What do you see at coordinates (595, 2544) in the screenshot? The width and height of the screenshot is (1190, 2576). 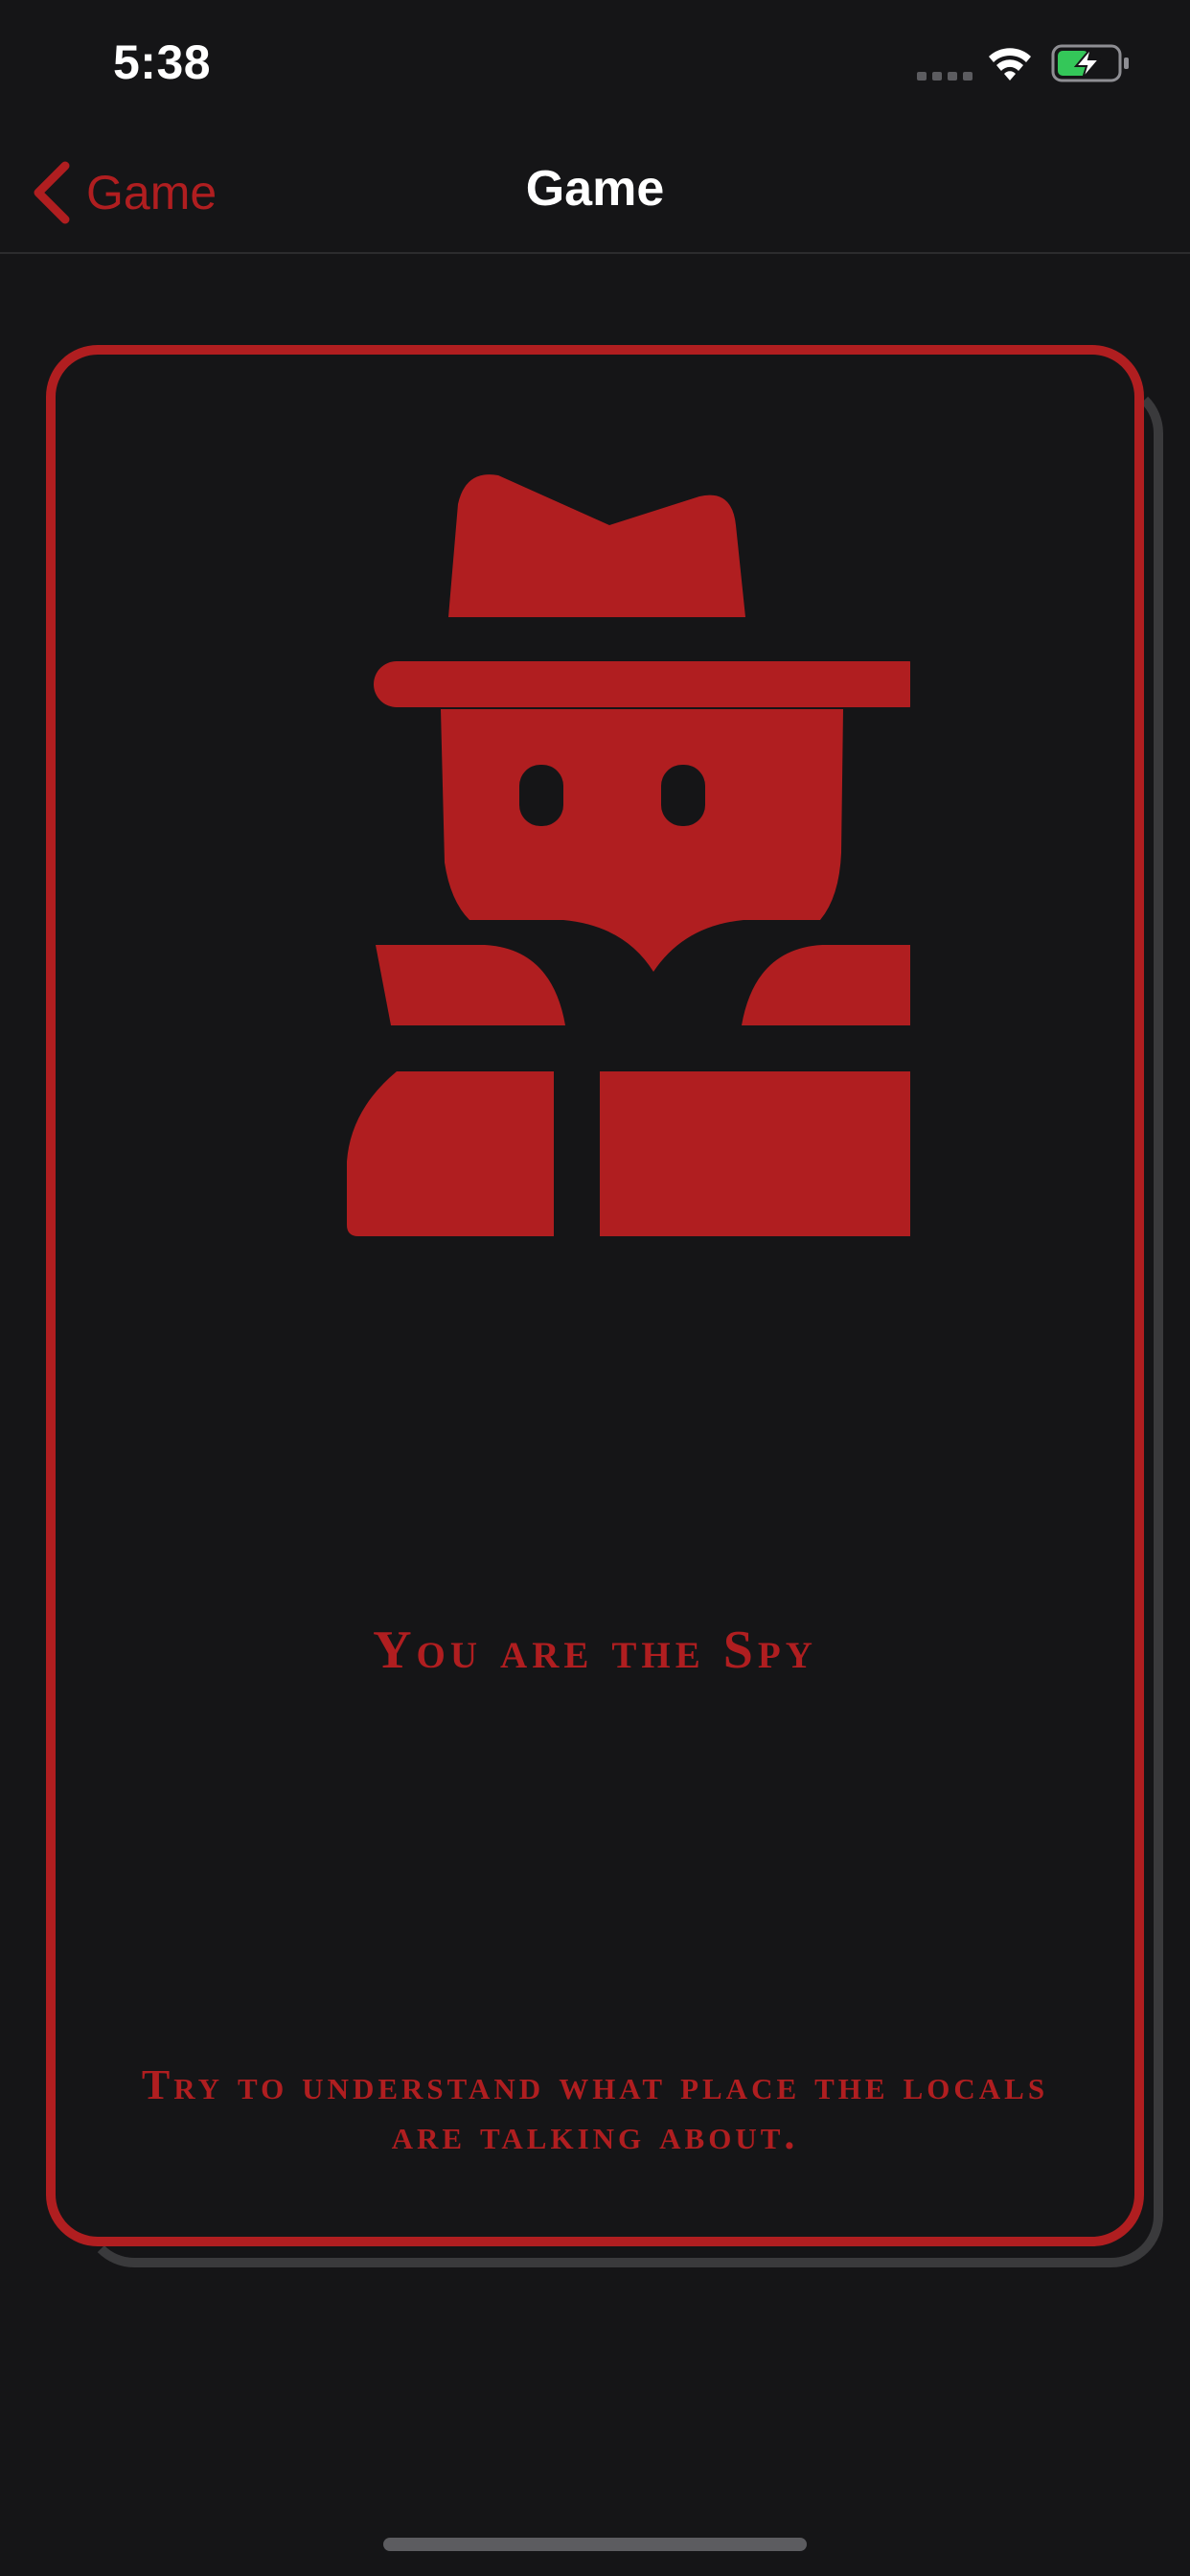 I see `home-indicator` at bounding box center [595, 2544].